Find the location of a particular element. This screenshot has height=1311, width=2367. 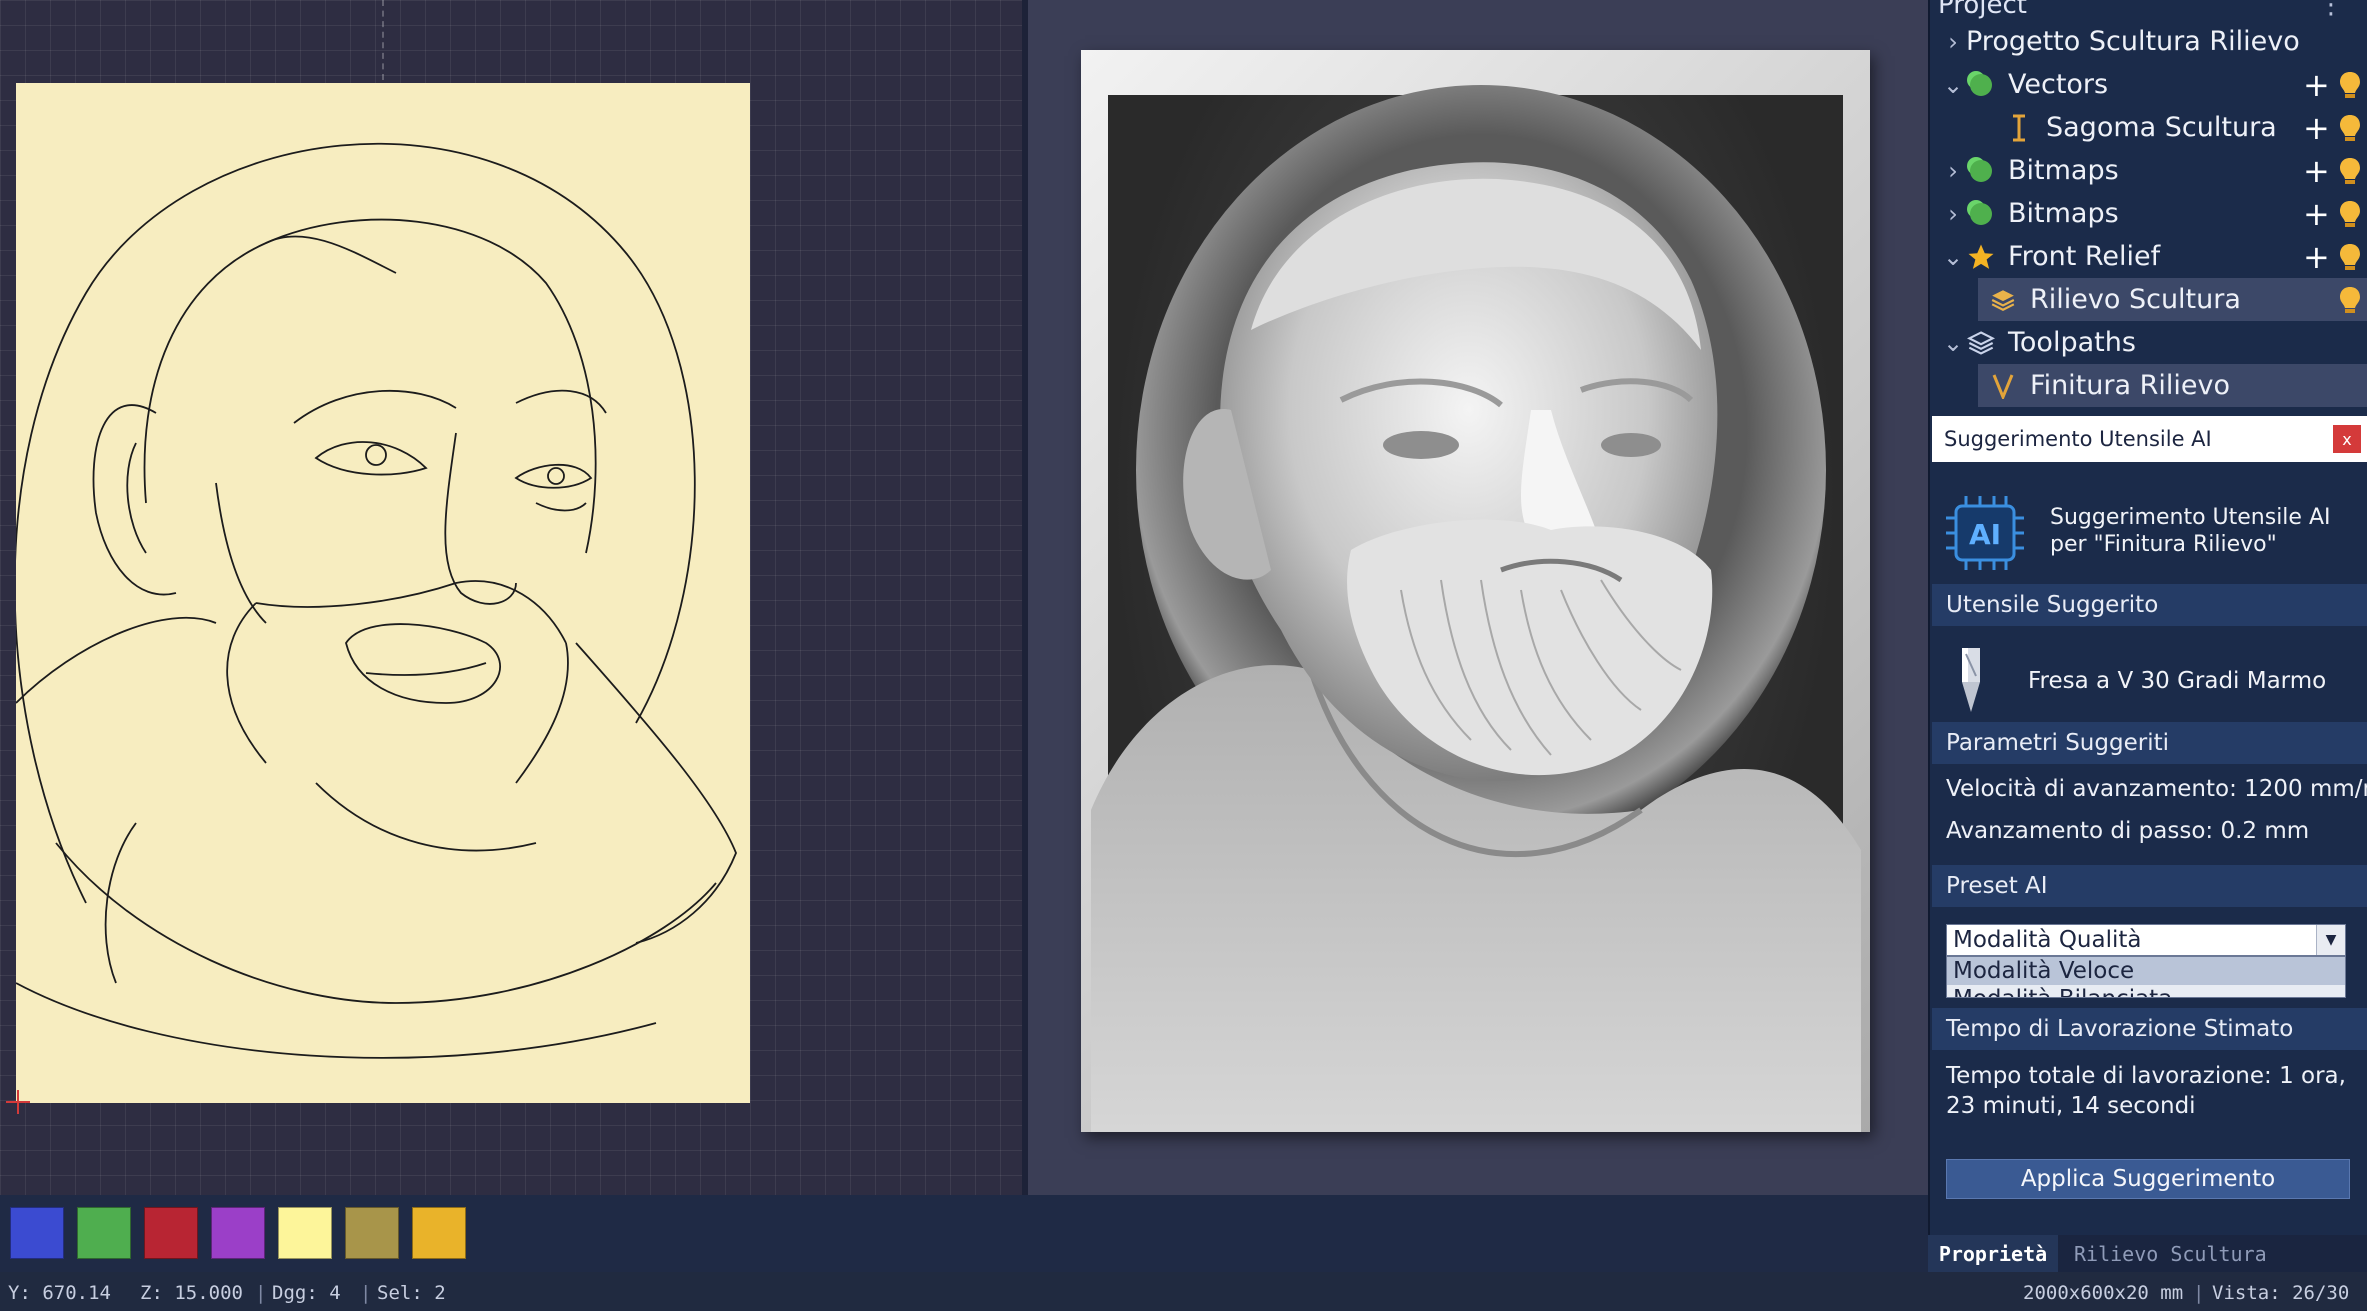

tree-item-progetto-scultura-rilievo: › Progetto Scultura Rilievo is located at coordinates (2148, 41).